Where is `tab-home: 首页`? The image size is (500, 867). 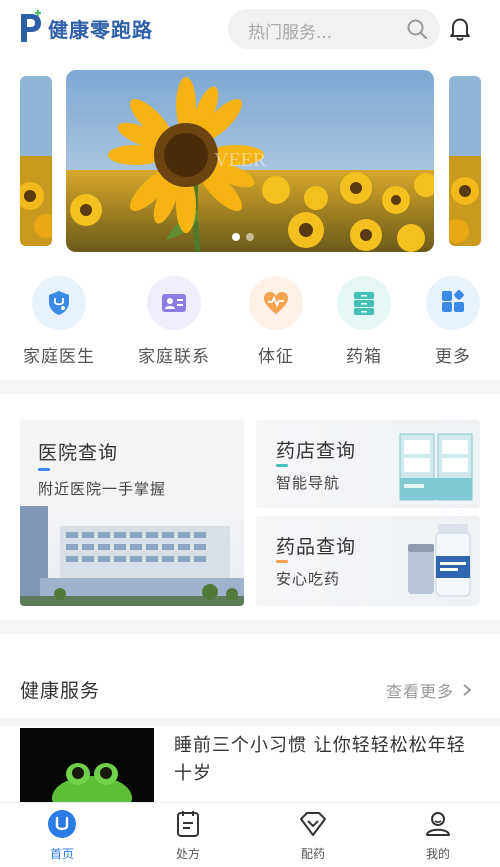
tab-home: 首页 is located at coordinates (62, 835).